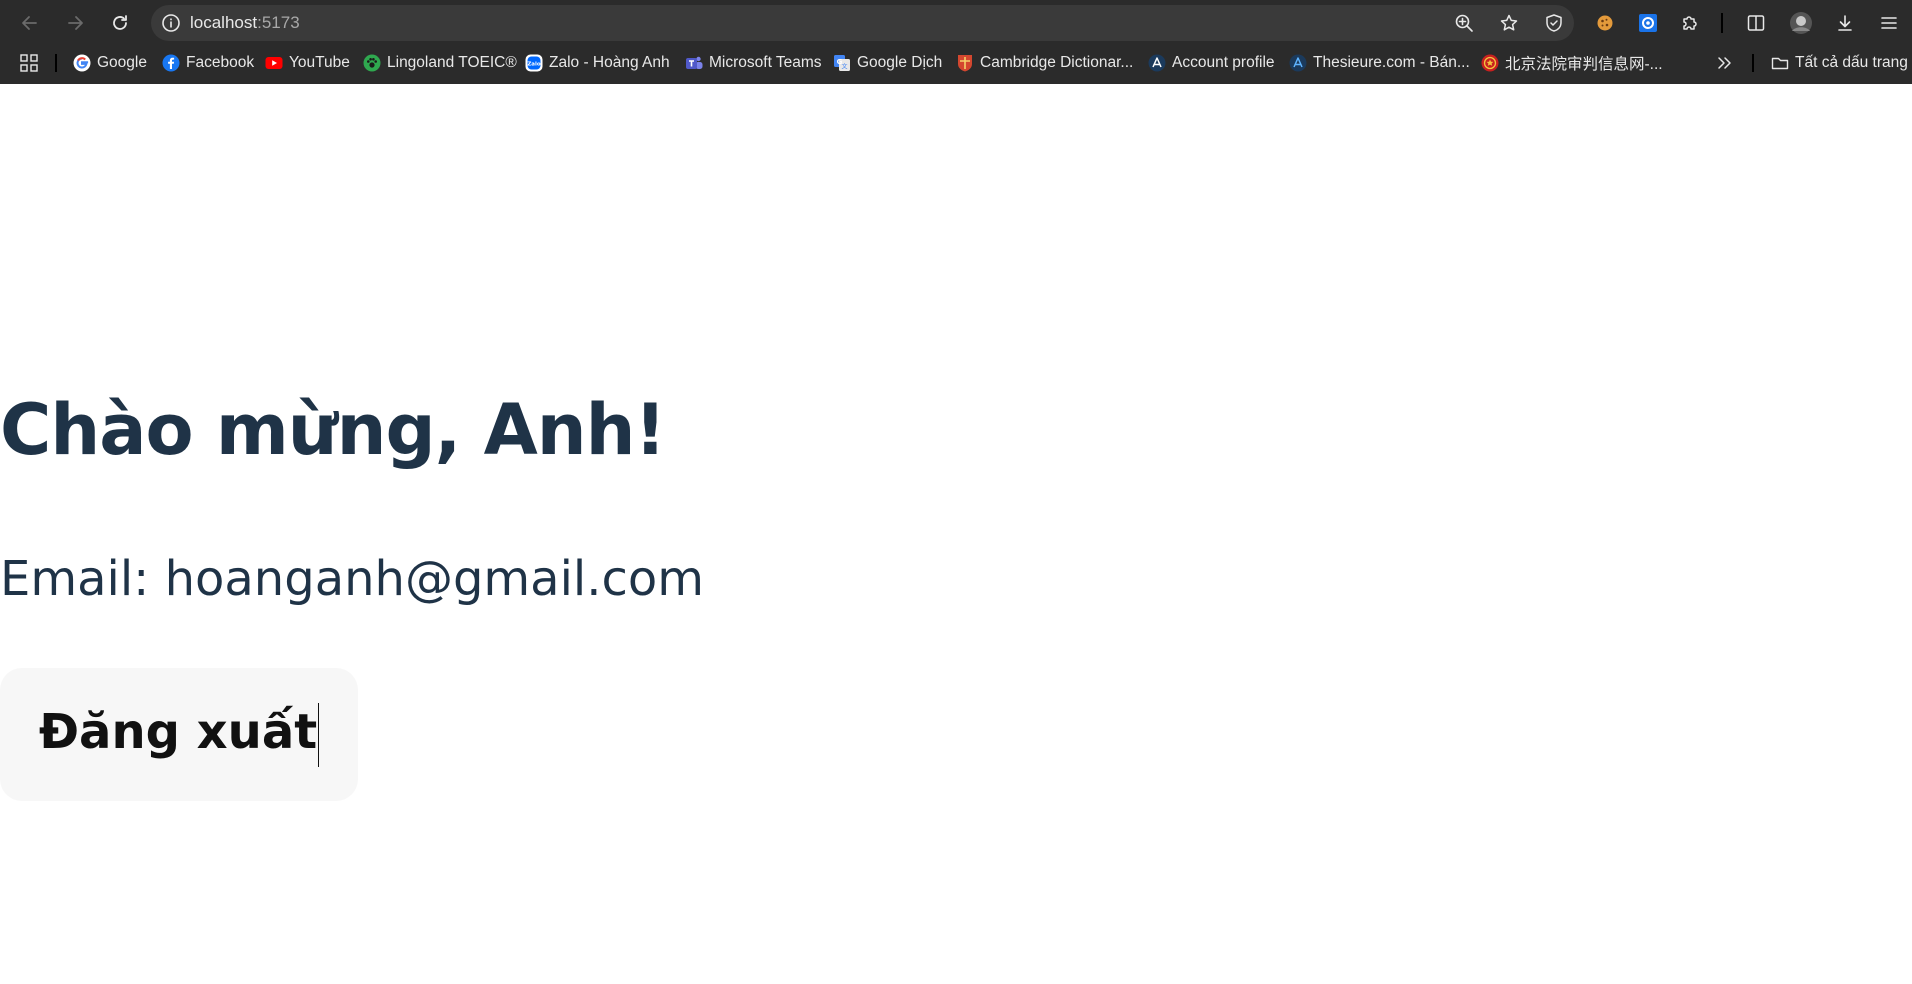 This screenshot has width=1912, height=984. Describe the element at coordinates (352, 579) in the screenshot. I see `user-email: Email: hoanganh@gmail.com` at that location.